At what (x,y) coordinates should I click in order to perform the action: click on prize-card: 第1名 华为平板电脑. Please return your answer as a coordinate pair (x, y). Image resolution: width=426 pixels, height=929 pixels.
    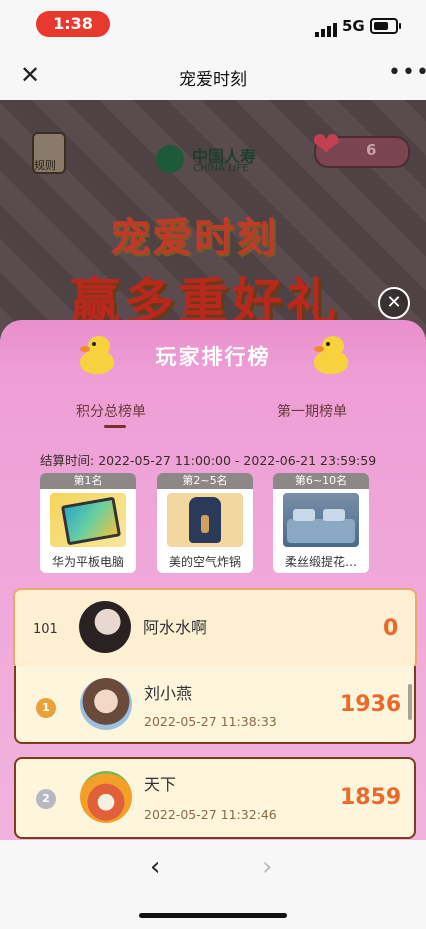
    Looking at the image, I should click on (88, 523).